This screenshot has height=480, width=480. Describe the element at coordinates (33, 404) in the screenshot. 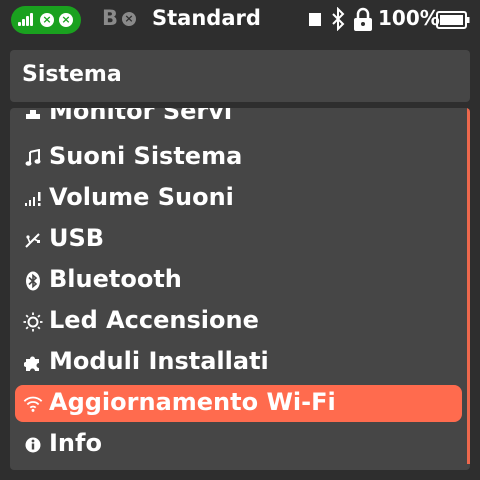

I see `wifi-icon` at that location.